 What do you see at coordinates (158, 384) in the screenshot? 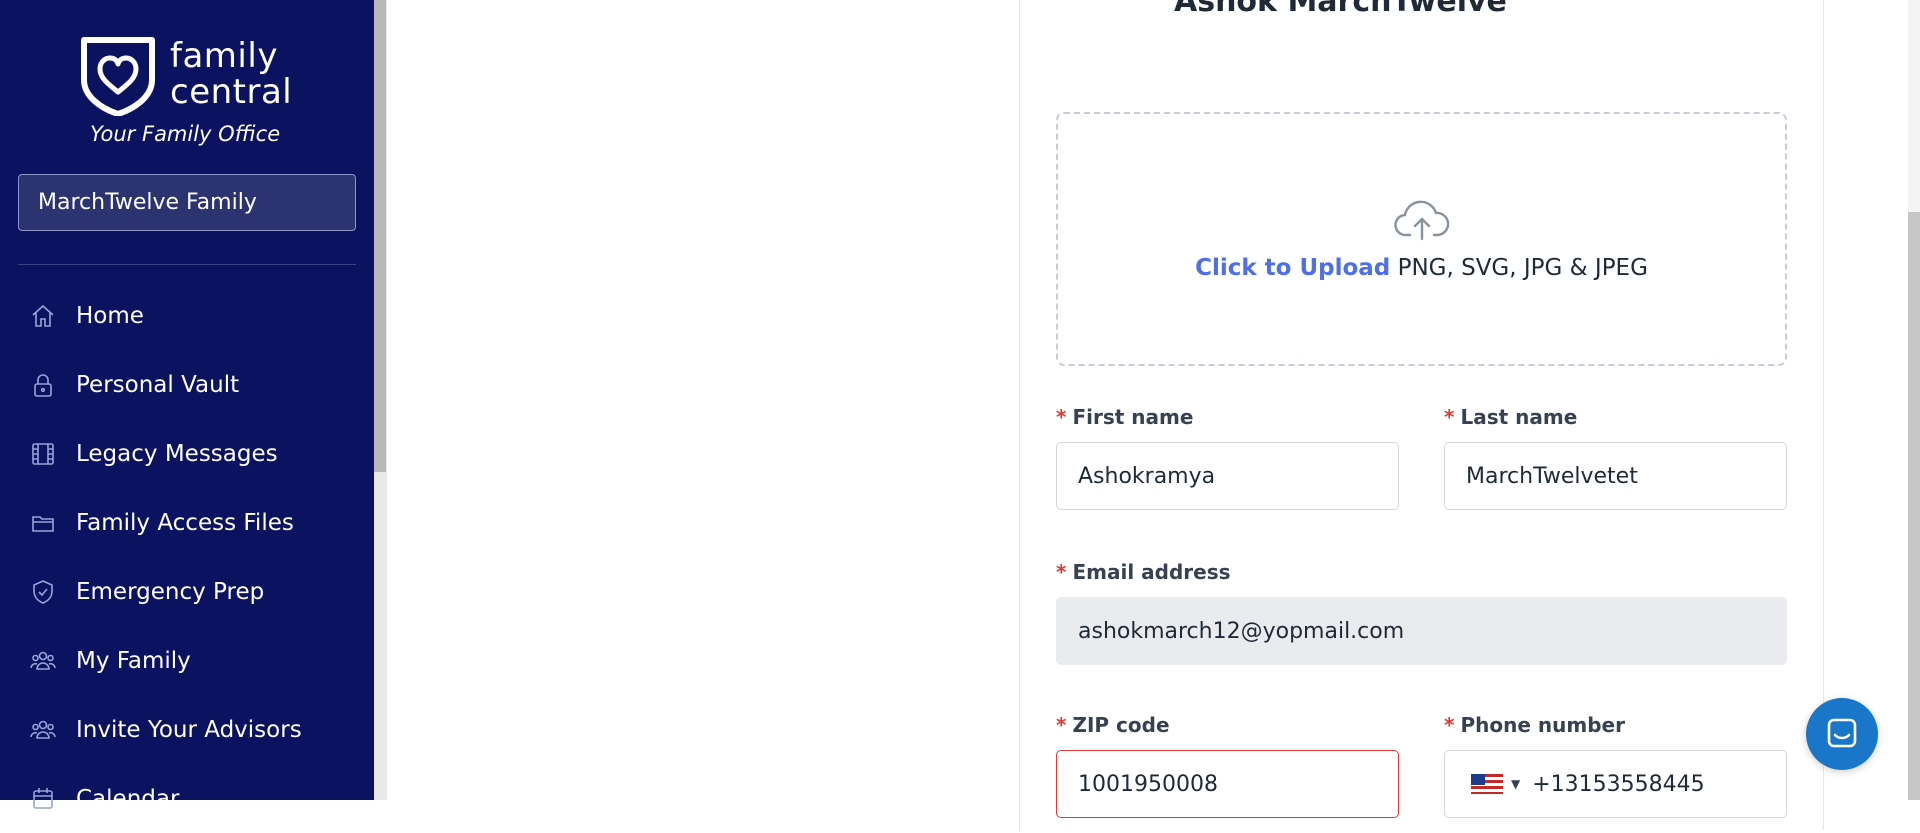
I see `sidebar-item-label: Personal Vault` at bounding box center [158, 384].